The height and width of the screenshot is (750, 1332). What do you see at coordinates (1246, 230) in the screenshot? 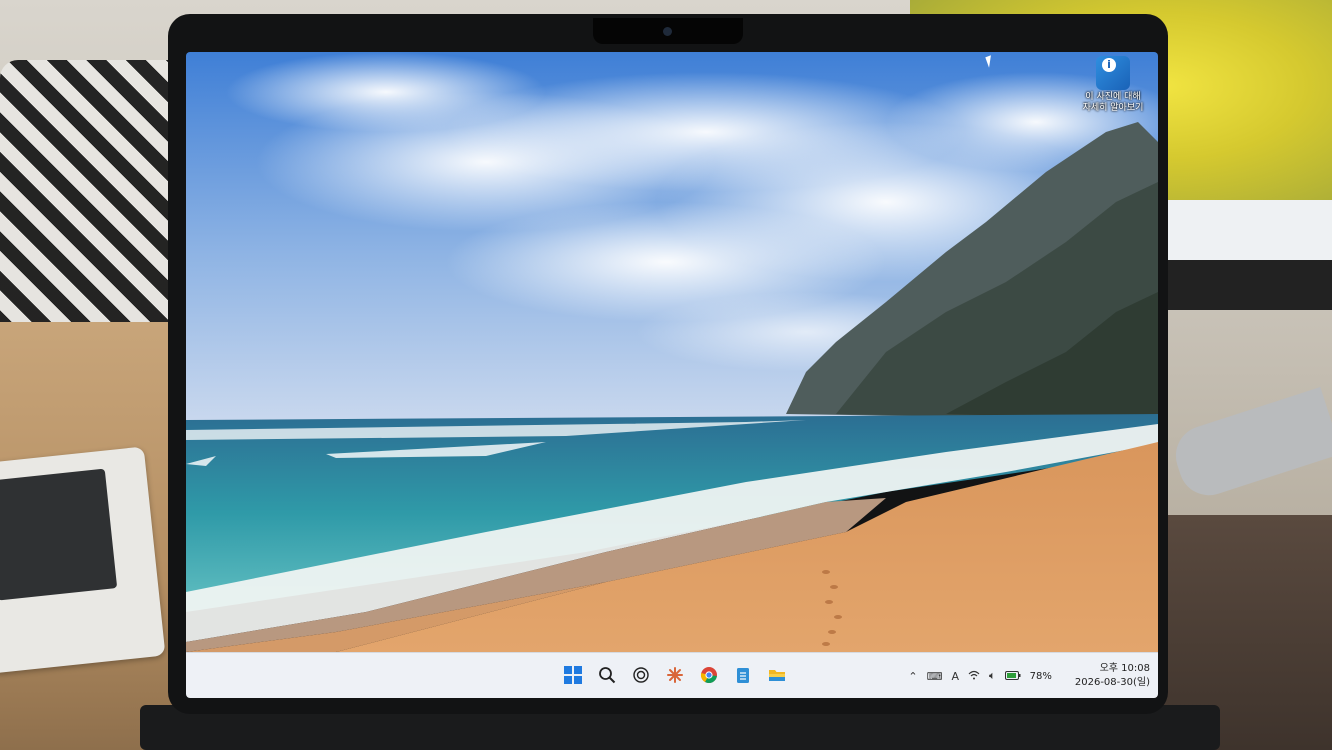
I see `external-monitor-edge` at bounding box center [1246, 230].